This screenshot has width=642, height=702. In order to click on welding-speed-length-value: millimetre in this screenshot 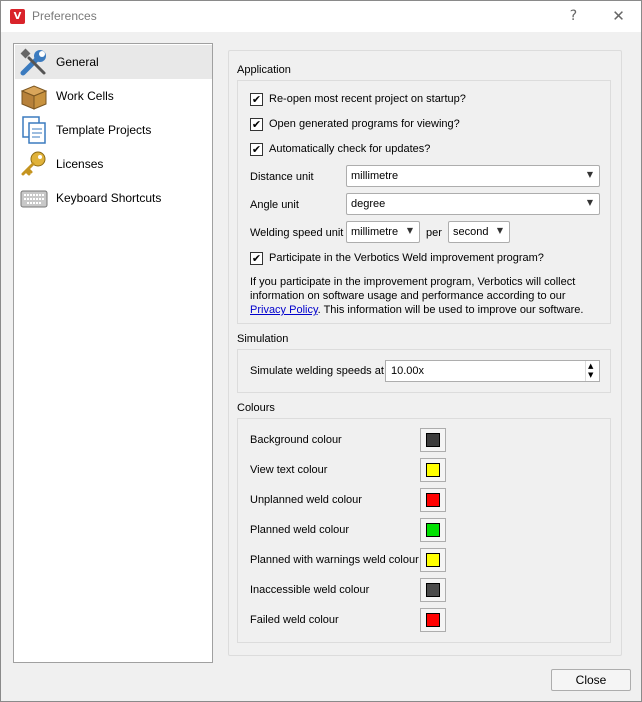, I will do `click(375, 232)`.